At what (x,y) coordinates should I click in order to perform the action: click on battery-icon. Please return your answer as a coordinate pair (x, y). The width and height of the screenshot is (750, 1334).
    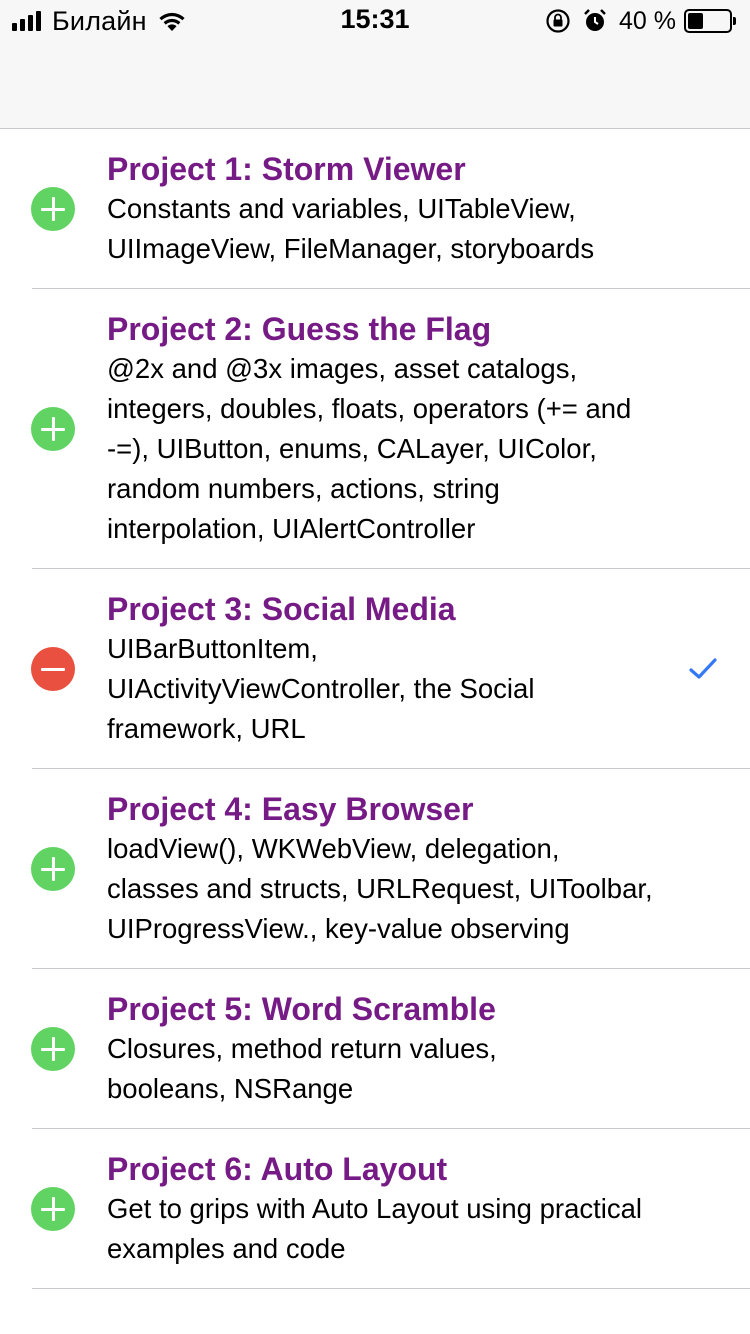
    Looking at the image, I should click on (710, 21).